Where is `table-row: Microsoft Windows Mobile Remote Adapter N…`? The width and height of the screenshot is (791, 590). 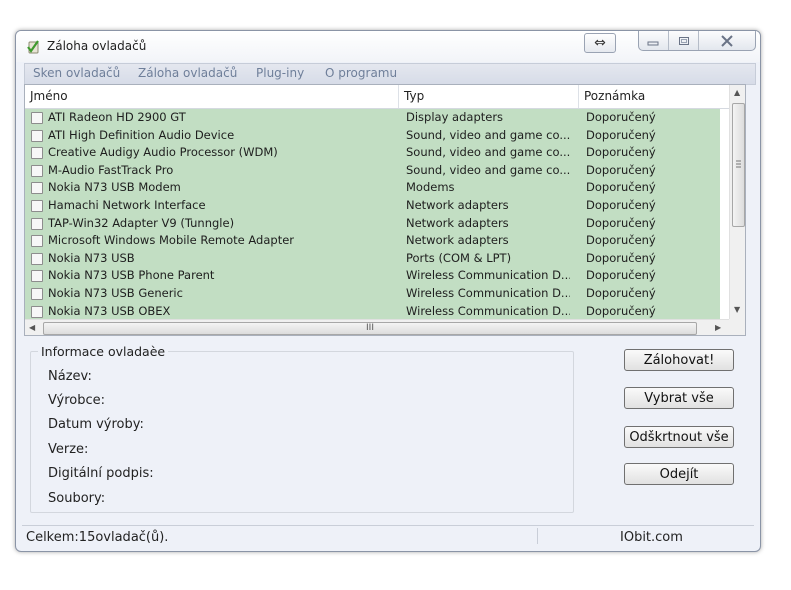 table-row: Microsoft Windows Mobile Remote Adapter N… is located at coordinates (372, 241).